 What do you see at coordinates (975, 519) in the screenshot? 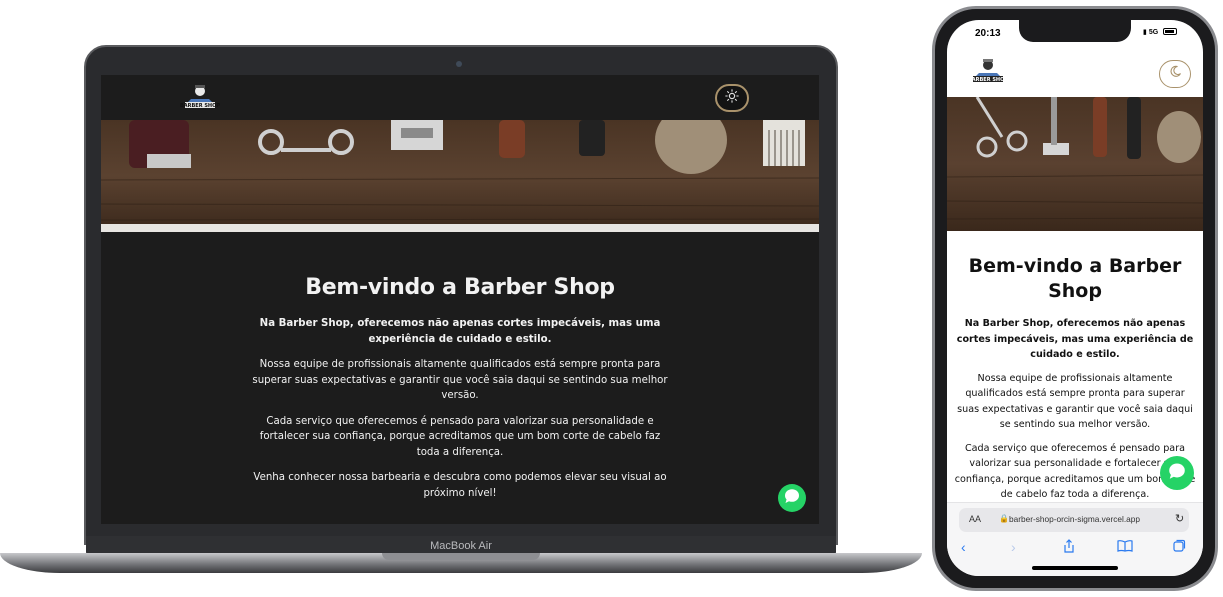
I see `reader-settings-button: AA` at bounding box center [975, 519].